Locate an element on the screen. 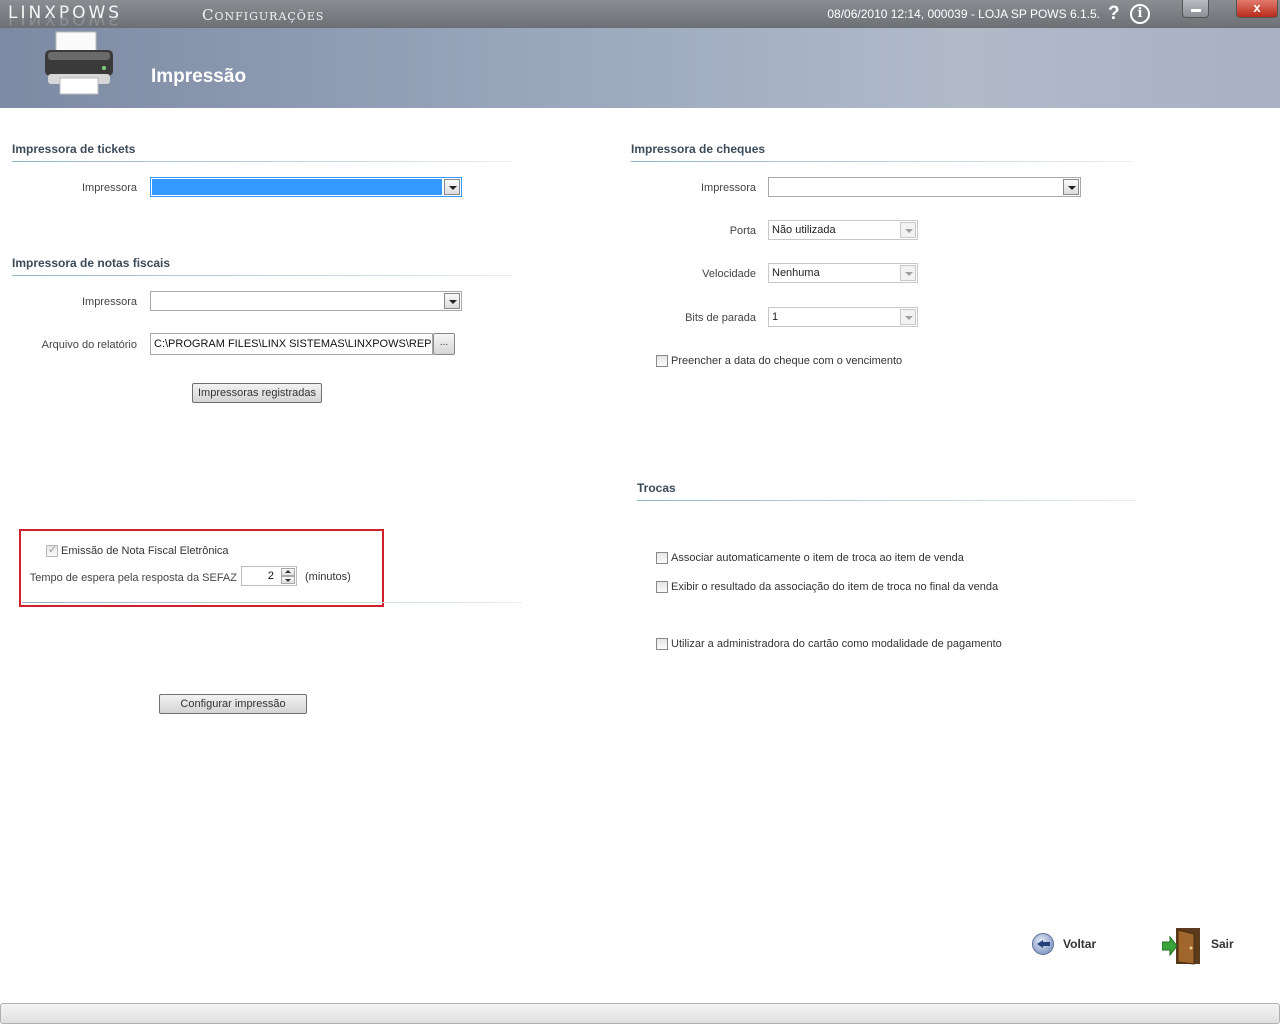 This screenshot has height=1024, width=1280. exit-button: Sair is located at coordinates (1222, 944).